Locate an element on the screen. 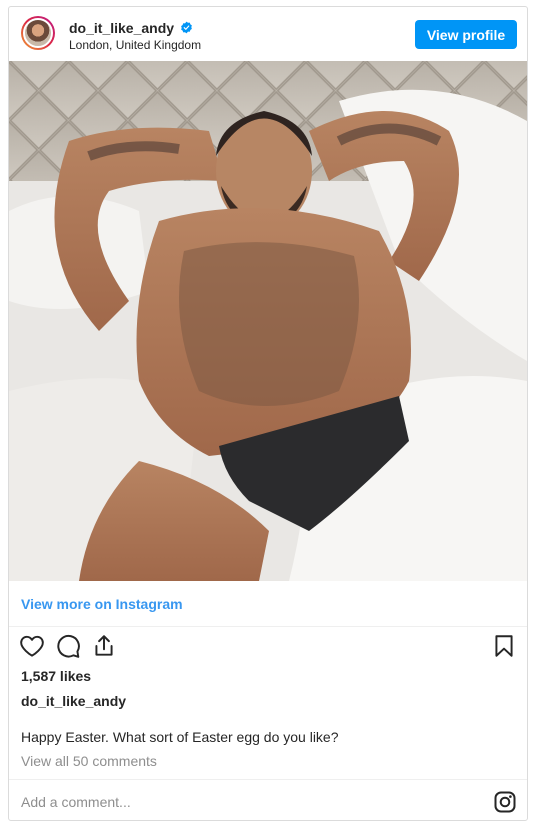  comment-row is located at coordinates (268, 800).